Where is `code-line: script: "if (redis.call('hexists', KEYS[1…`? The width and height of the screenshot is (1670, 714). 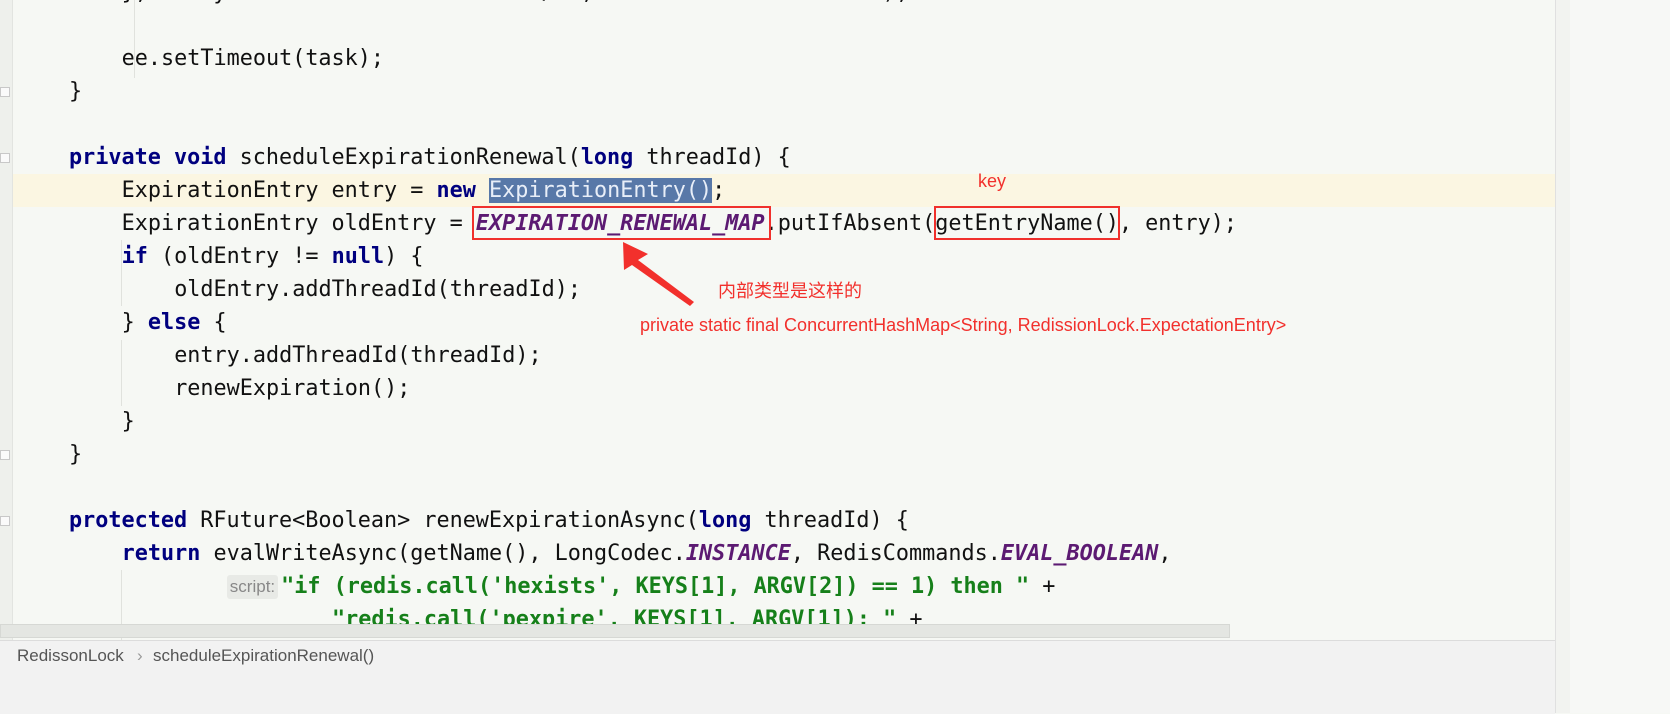
code-line: script: "if (redis.call('hexists', KEYS[1… is located at coordinates (641, 586).